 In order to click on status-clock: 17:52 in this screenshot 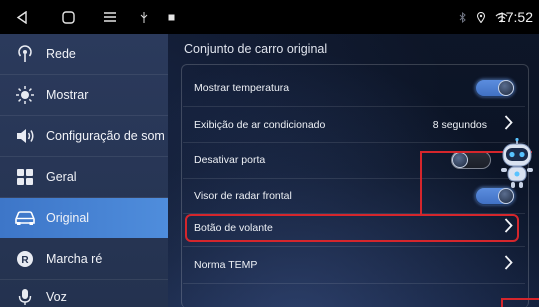, I will do `click(515, 17)`.